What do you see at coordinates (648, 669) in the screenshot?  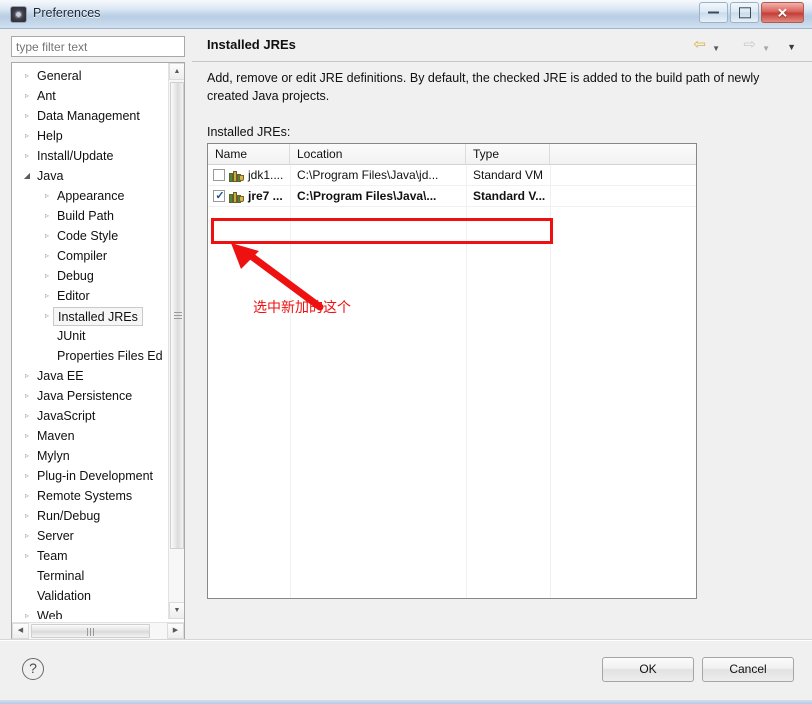 I see `ok-button: OK` at bounding box center [648, 669].